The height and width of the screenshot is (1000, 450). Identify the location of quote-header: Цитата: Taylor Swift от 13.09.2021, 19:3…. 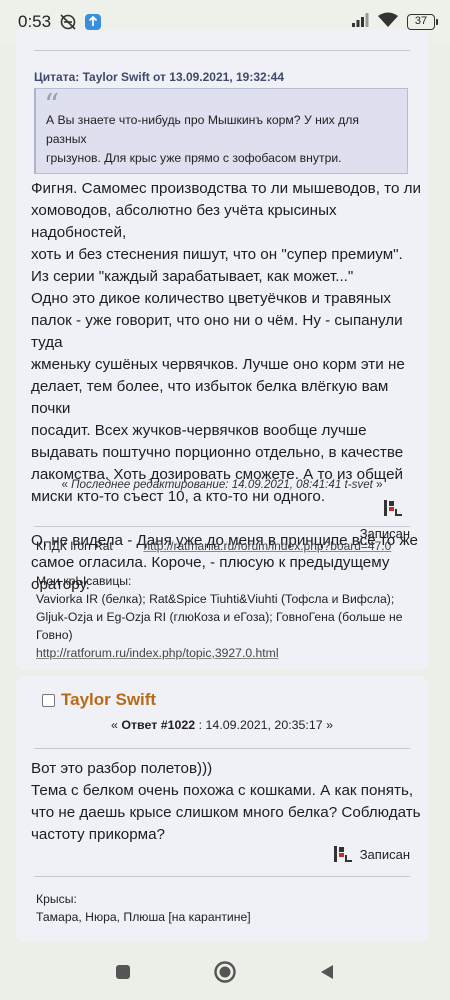
(159, 77).